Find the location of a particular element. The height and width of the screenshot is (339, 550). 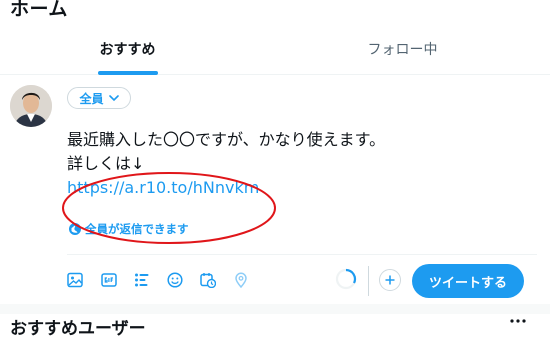

emoji-button is located at coordinates (175, 280).